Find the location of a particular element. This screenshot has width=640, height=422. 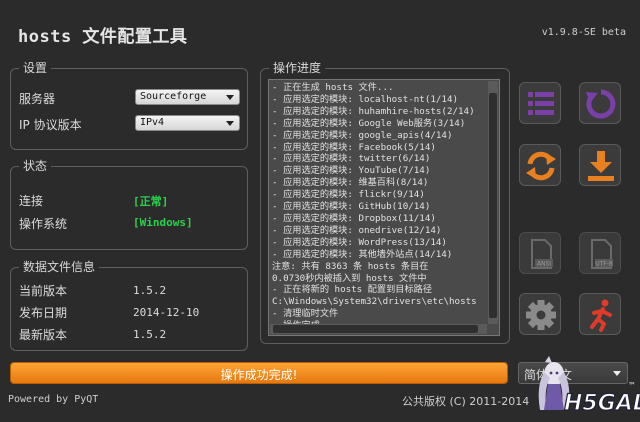

log-line: - 应用选定的模块: flickr(9/14) is located at coordinates (348, 195).